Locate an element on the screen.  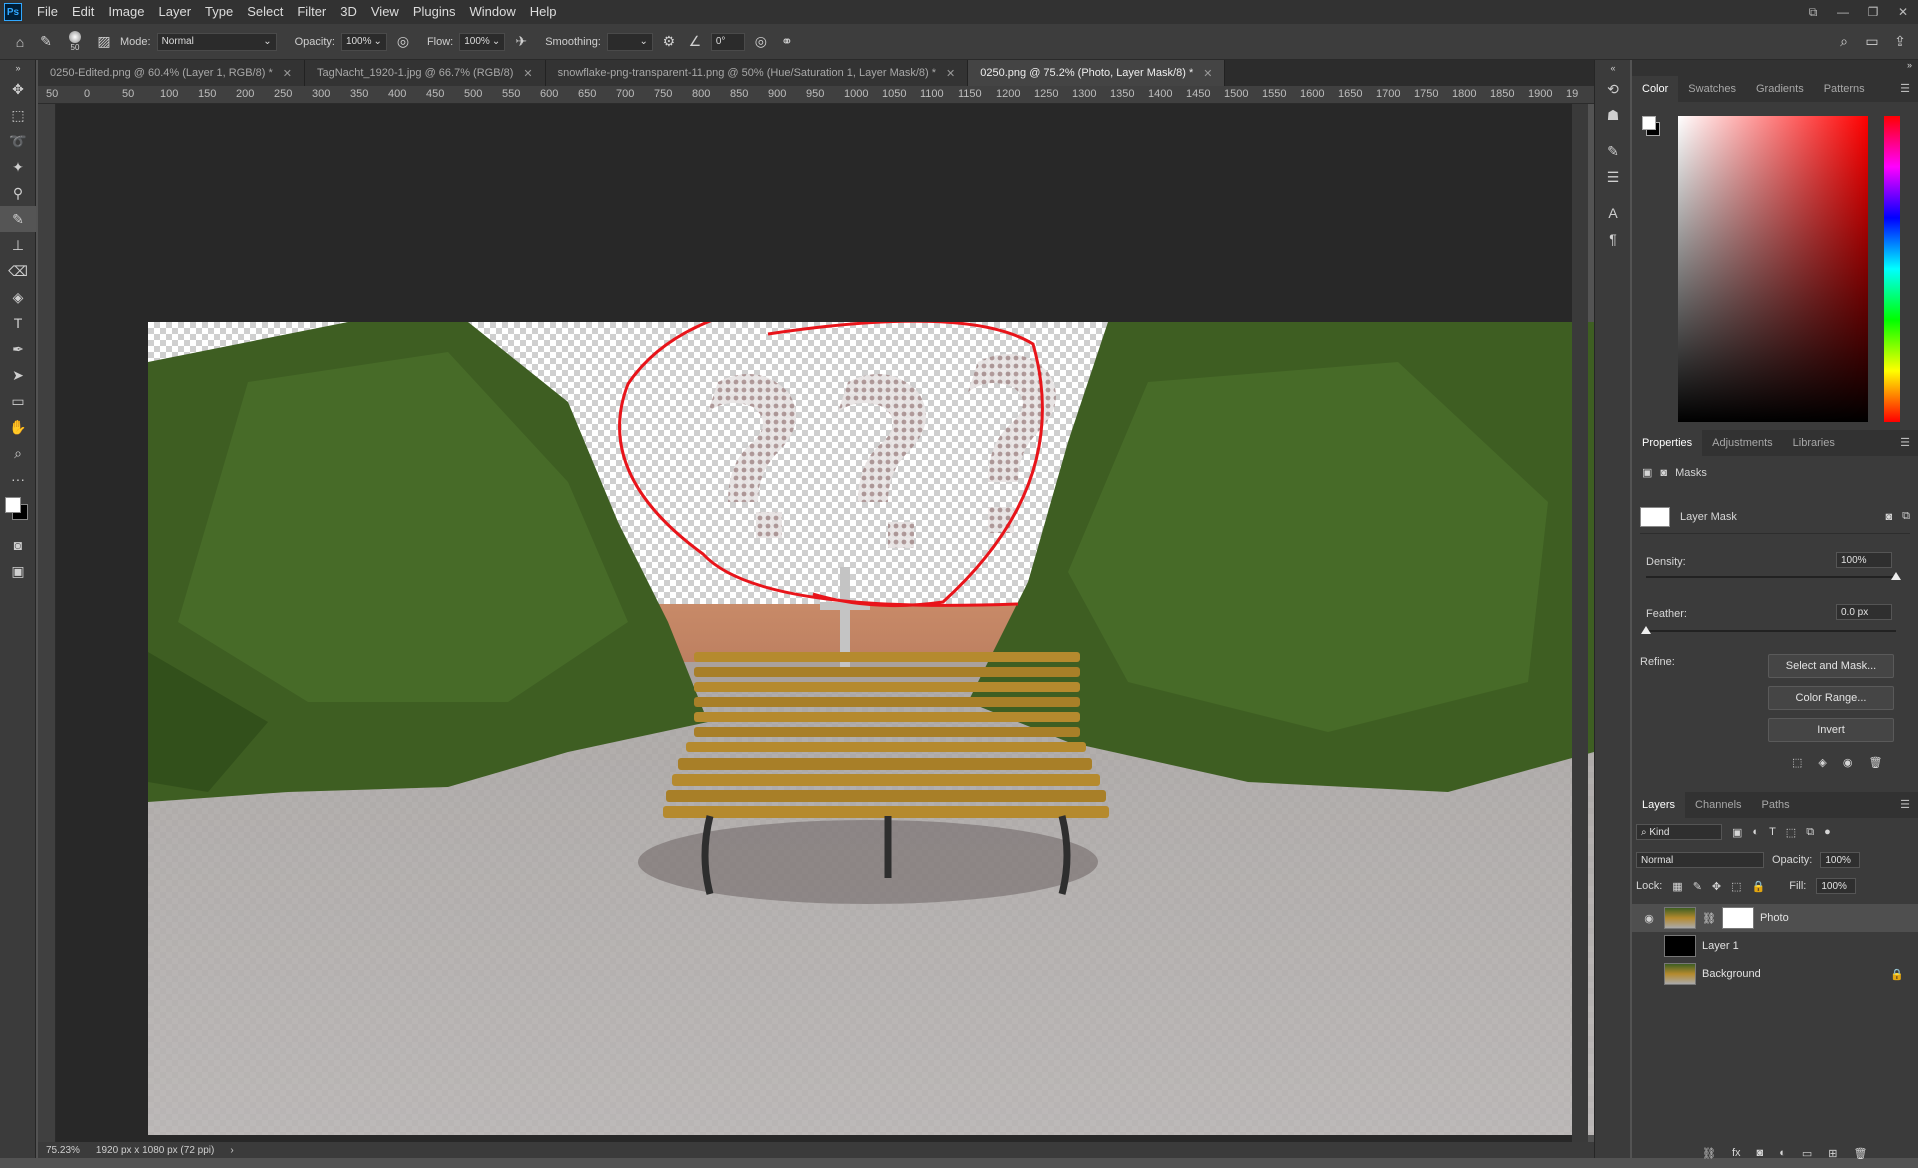
smoothing-field: ⌄ is located at coordinates (629, 41).